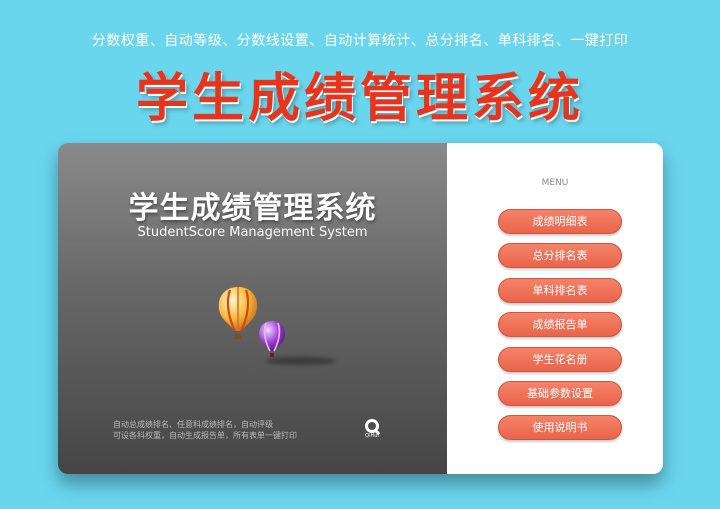  What do you see at coordinates (272, 339) in the screenshot?
I see `balloon-purple-icon` at bounding box center [272, 339].